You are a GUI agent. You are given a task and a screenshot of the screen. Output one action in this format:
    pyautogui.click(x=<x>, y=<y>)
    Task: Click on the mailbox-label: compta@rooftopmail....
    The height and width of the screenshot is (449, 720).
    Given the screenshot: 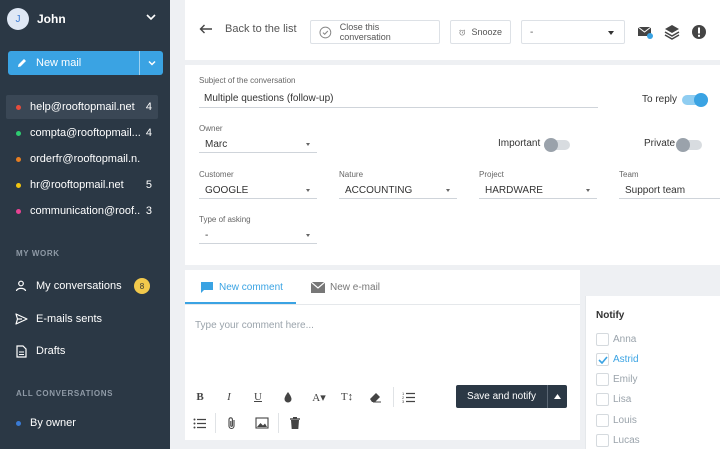 What is the action you would take?
    pyautogui.click(x=85, y=133)
    